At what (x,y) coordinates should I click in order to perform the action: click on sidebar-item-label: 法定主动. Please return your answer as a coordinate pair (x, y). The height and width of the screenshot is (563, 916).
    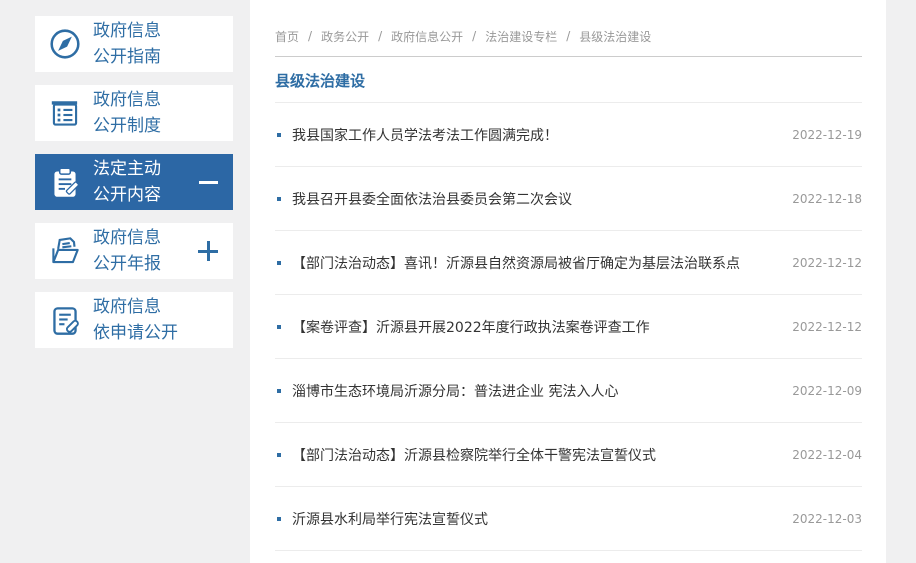
    Looking at the image, I should click on (127, 169).